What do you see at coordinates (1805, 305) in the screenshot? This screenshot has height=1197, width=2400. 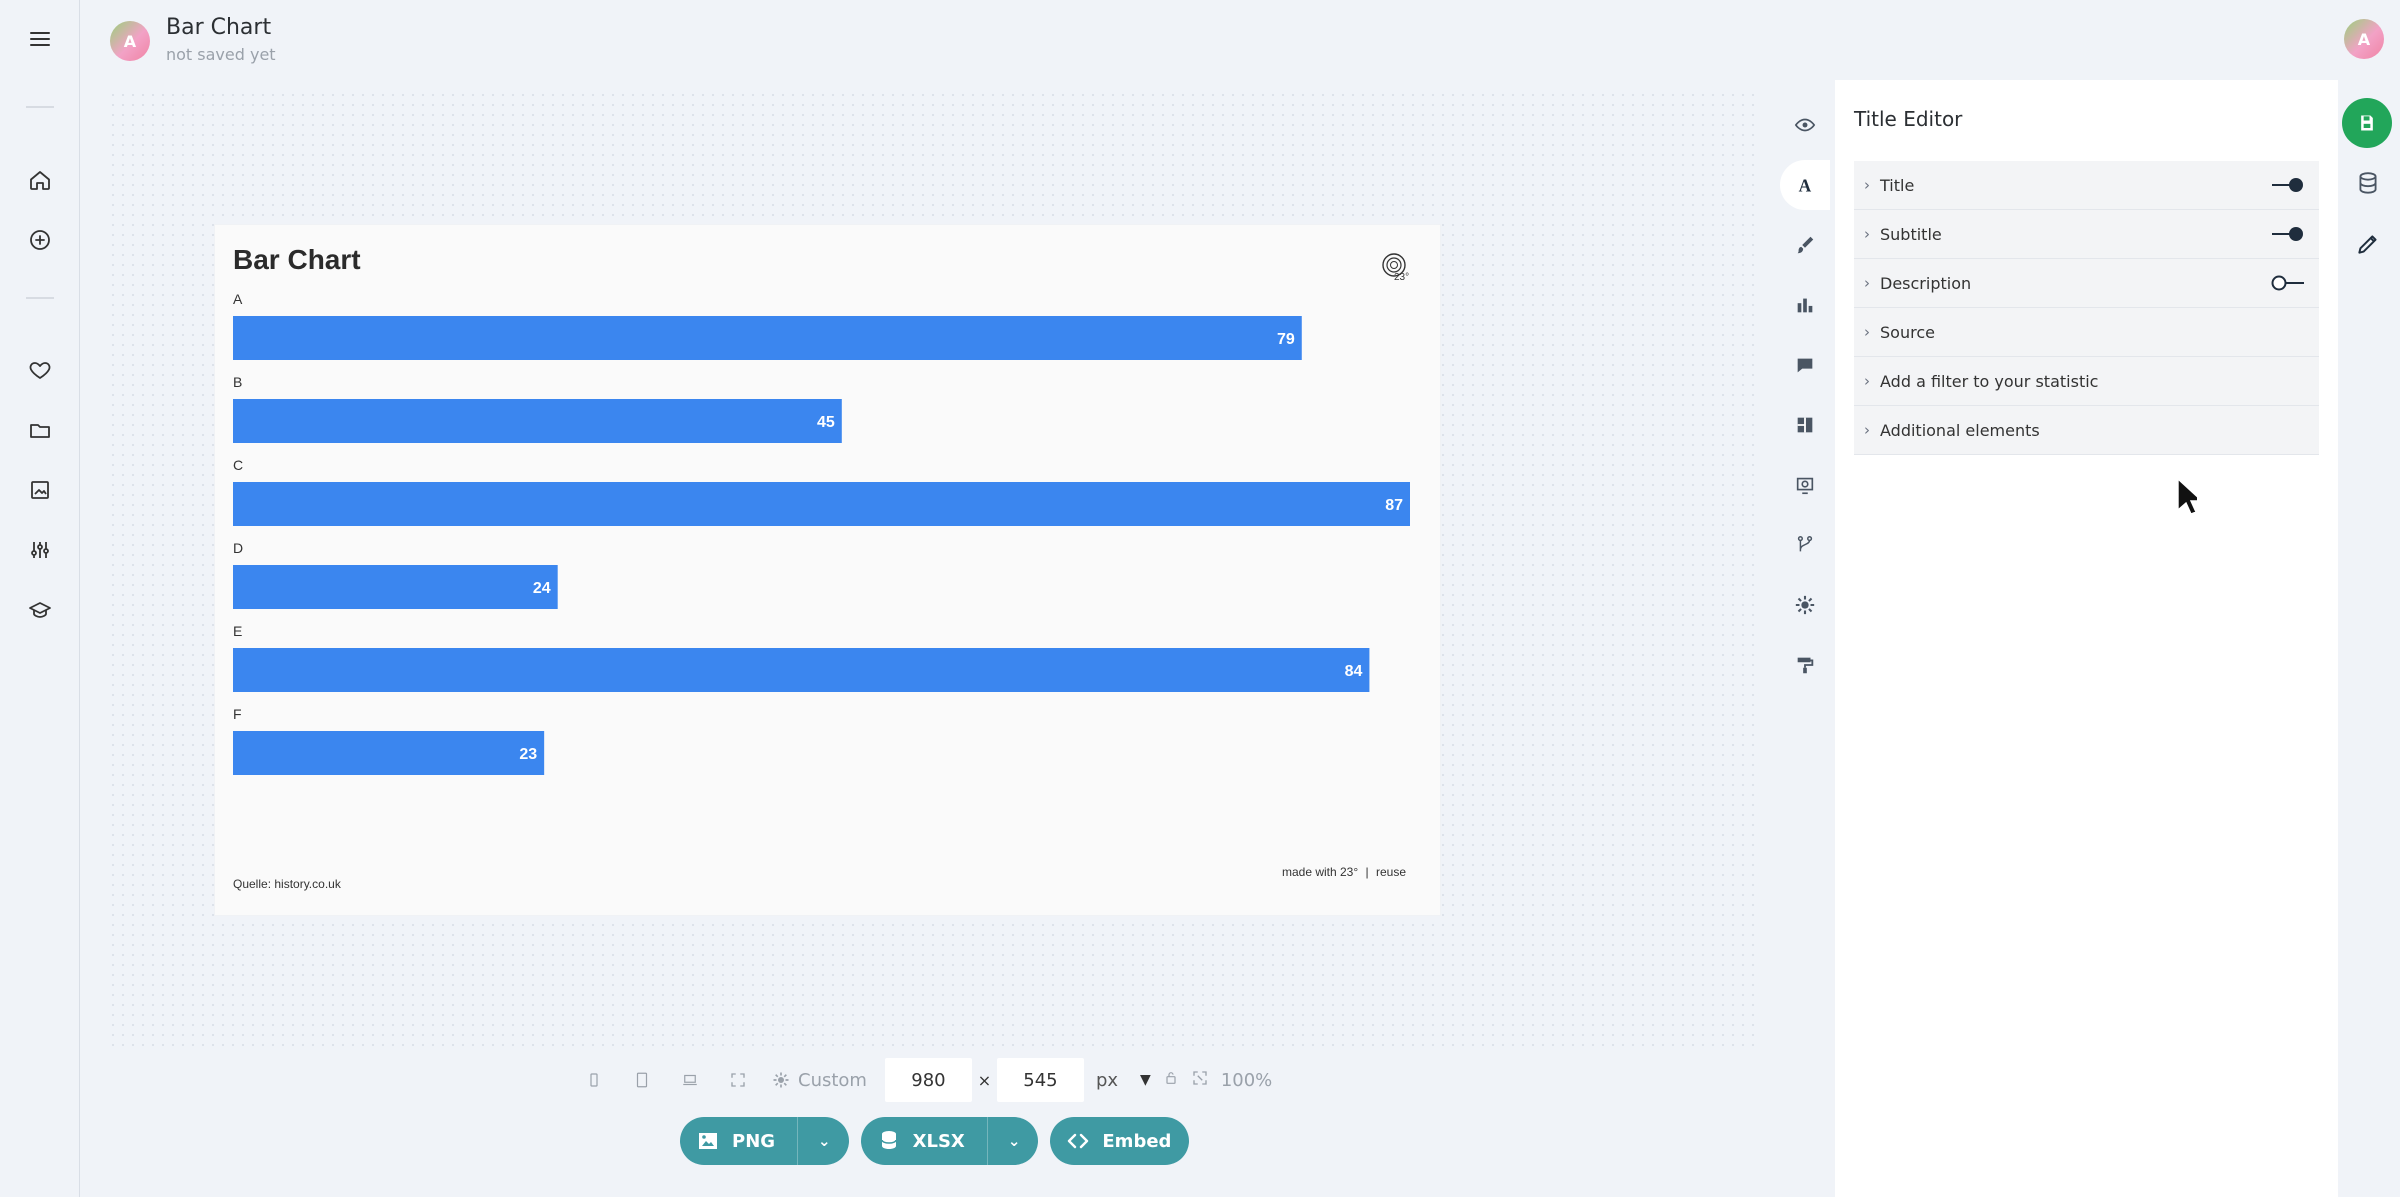 I see `bar-chart-icon` at bounding box center [1805, 305].